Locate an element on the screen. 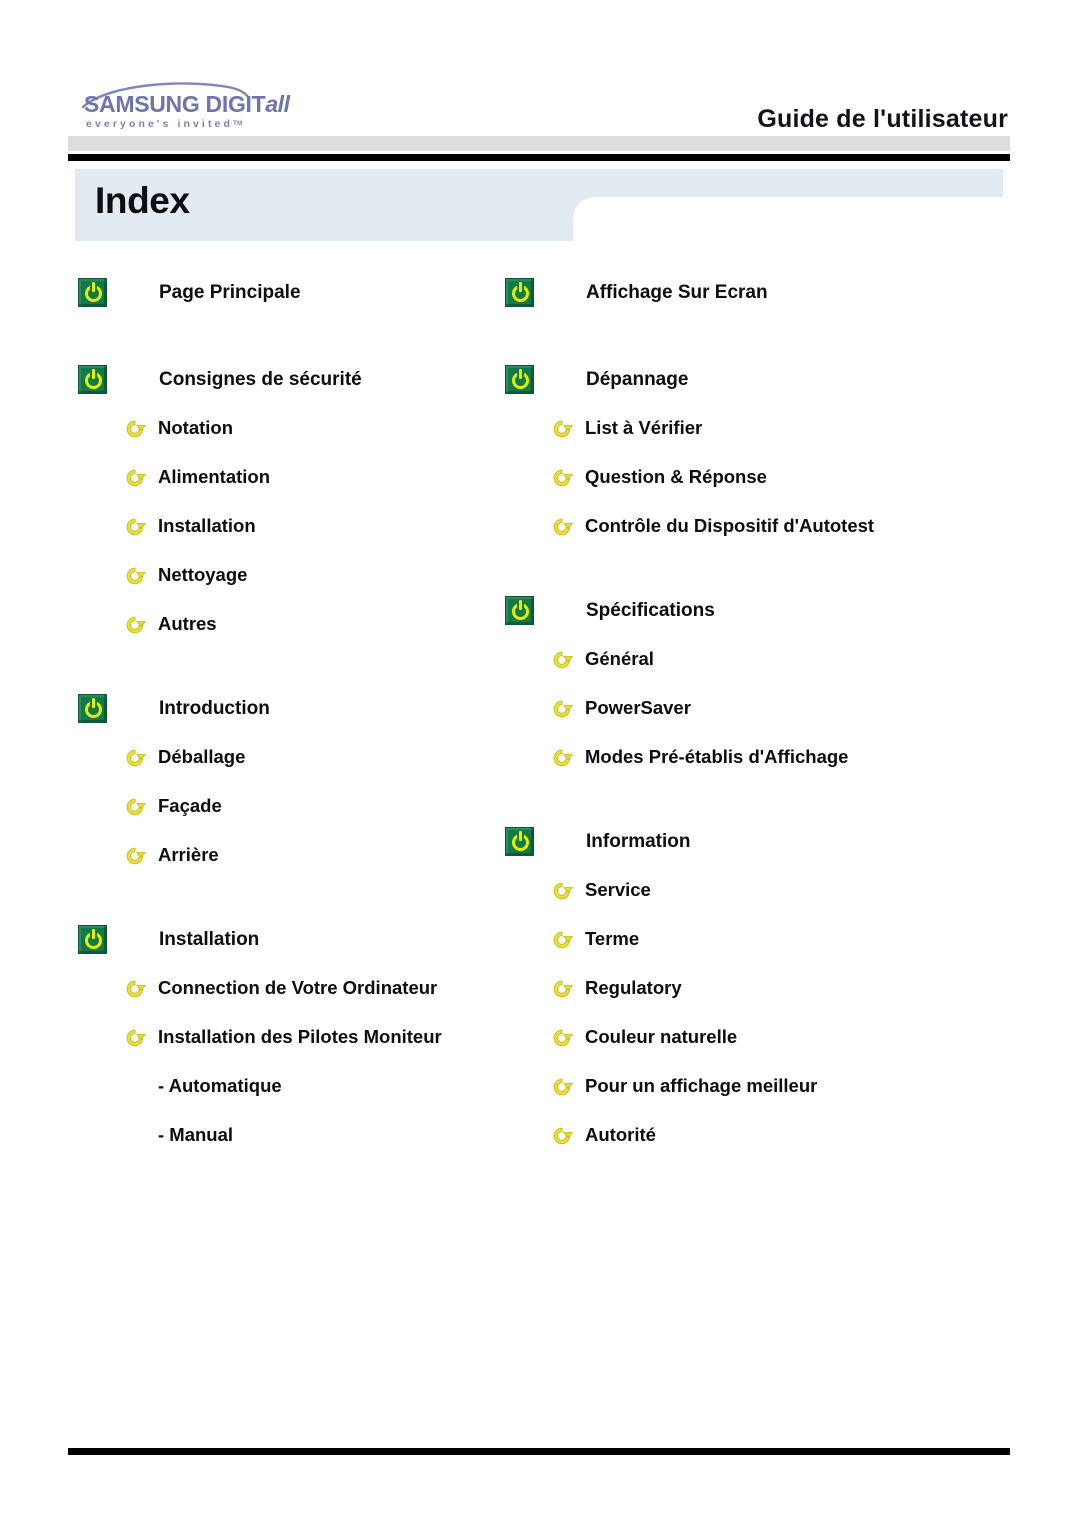  index-item-row: Connection de Votre Ordinateur is located at coordinates (288, 988).